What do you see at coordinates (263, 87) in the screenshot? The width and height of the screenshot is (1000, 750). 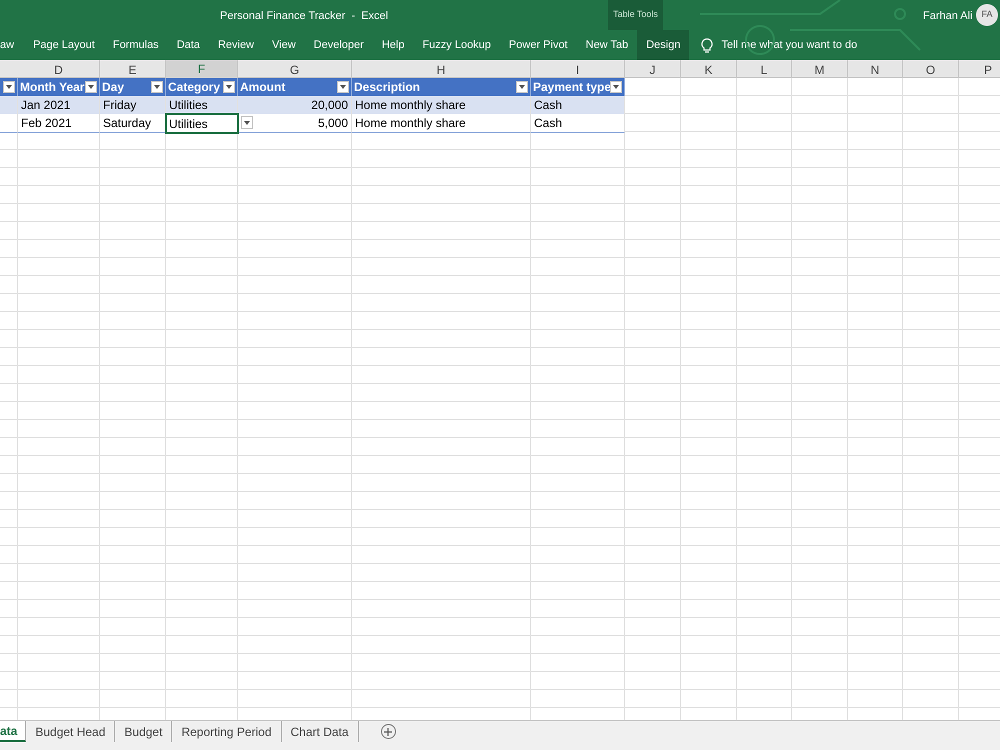 I see `header-label: Amount` at bounding box center [263, 87].